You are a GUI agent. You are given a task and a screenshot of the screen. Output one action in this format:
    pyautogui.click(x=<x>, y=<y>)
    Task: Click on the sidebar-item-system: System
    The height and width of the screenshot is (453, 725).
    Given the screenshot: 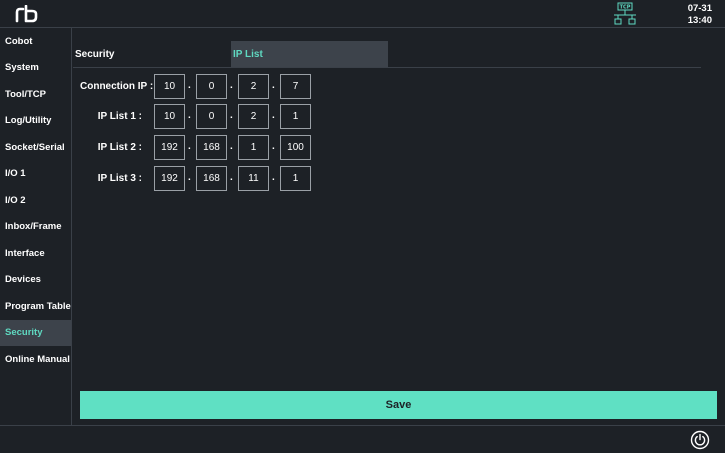 What is the action you would take?
    pyautogui.click(x=35, y=68)
    